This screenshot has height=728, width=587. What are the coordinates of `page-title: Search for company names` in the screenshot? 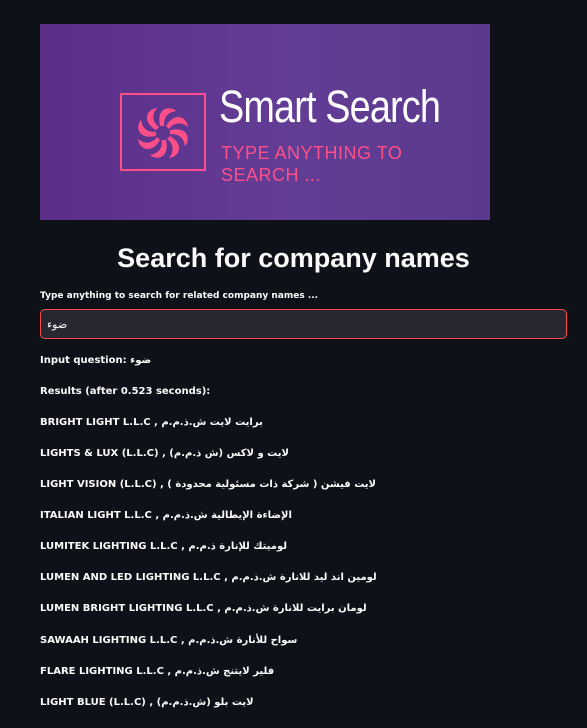 It's located at (293, 258).